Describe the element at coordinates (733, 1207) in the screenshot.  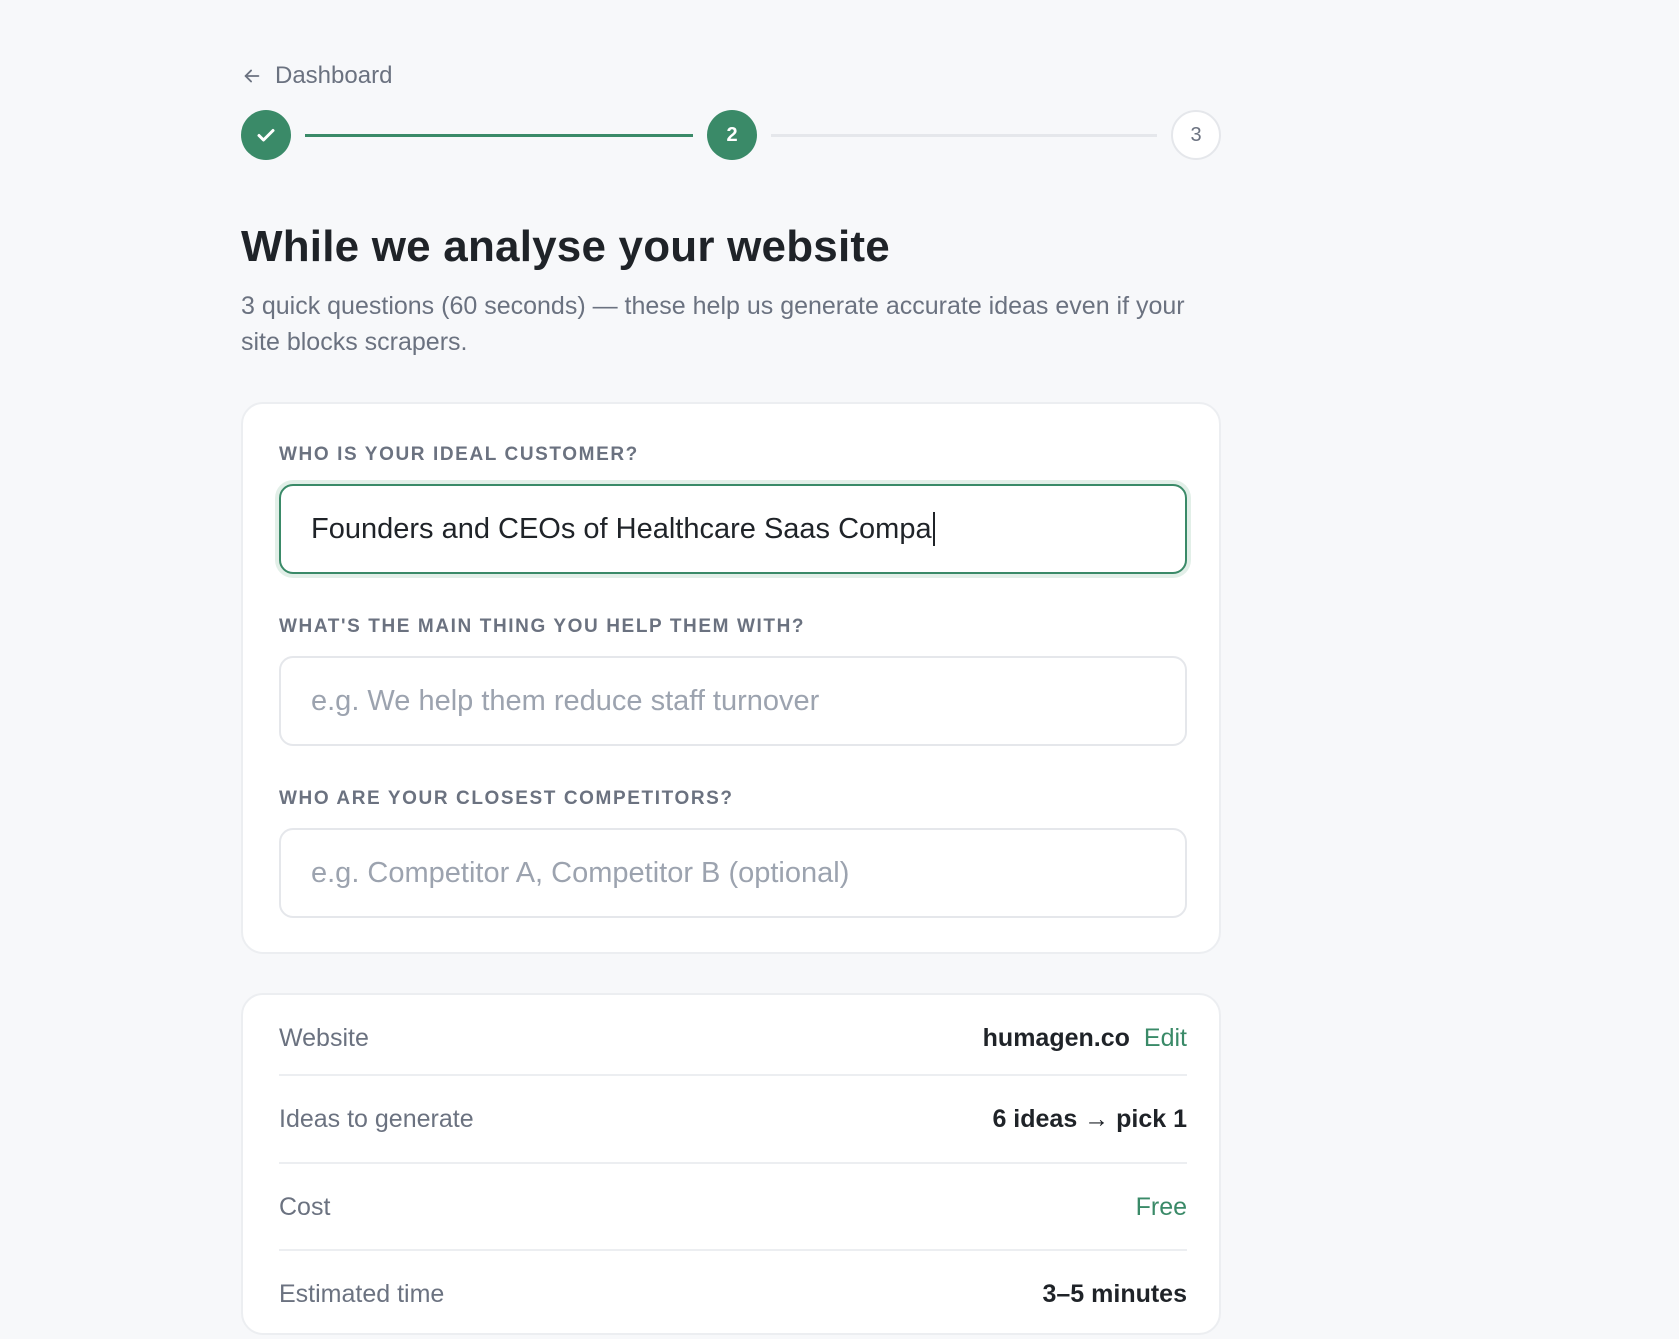
I see `summary-row-cost: Cost Free` at that location.